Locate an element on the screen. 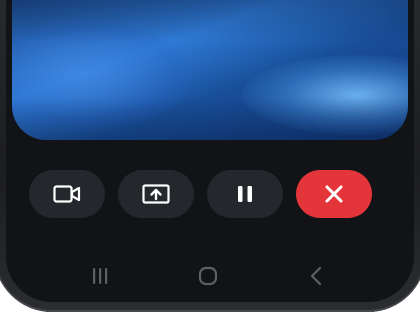 This screenshot has height=325, width=420. back-icon is located at coordinates (316, 276).